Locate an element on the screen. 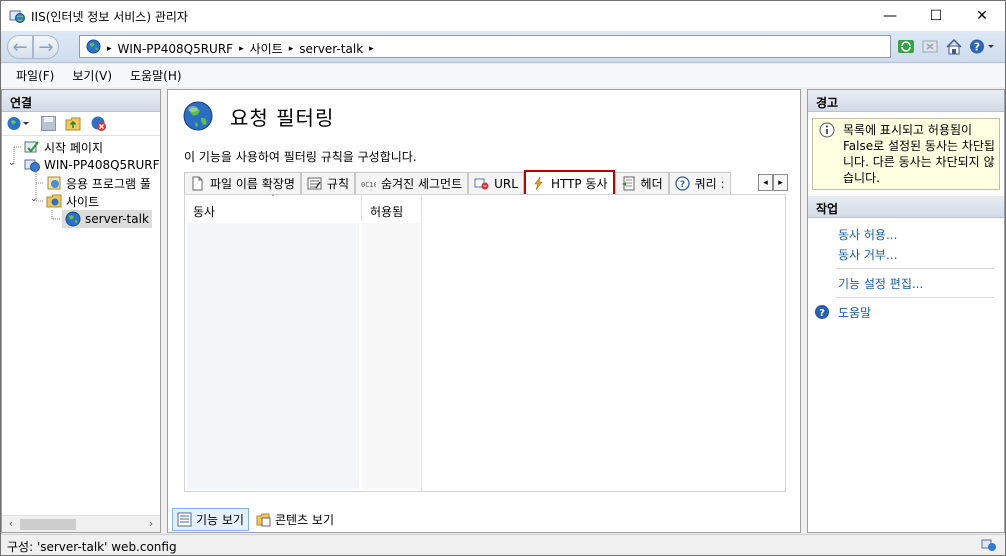  scroll-left-icon: ‹ is located at coordinates (11, 524).